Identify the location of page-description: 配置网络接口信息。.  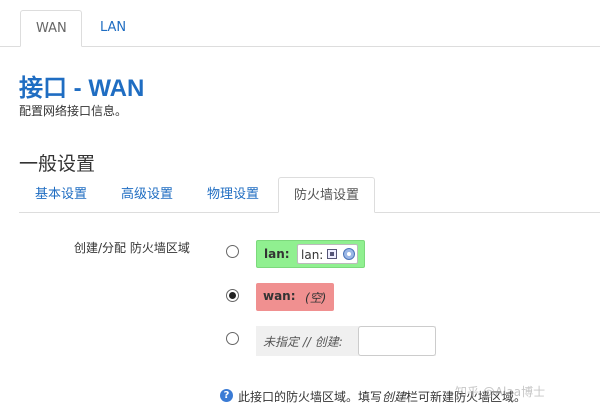
(73, 111).